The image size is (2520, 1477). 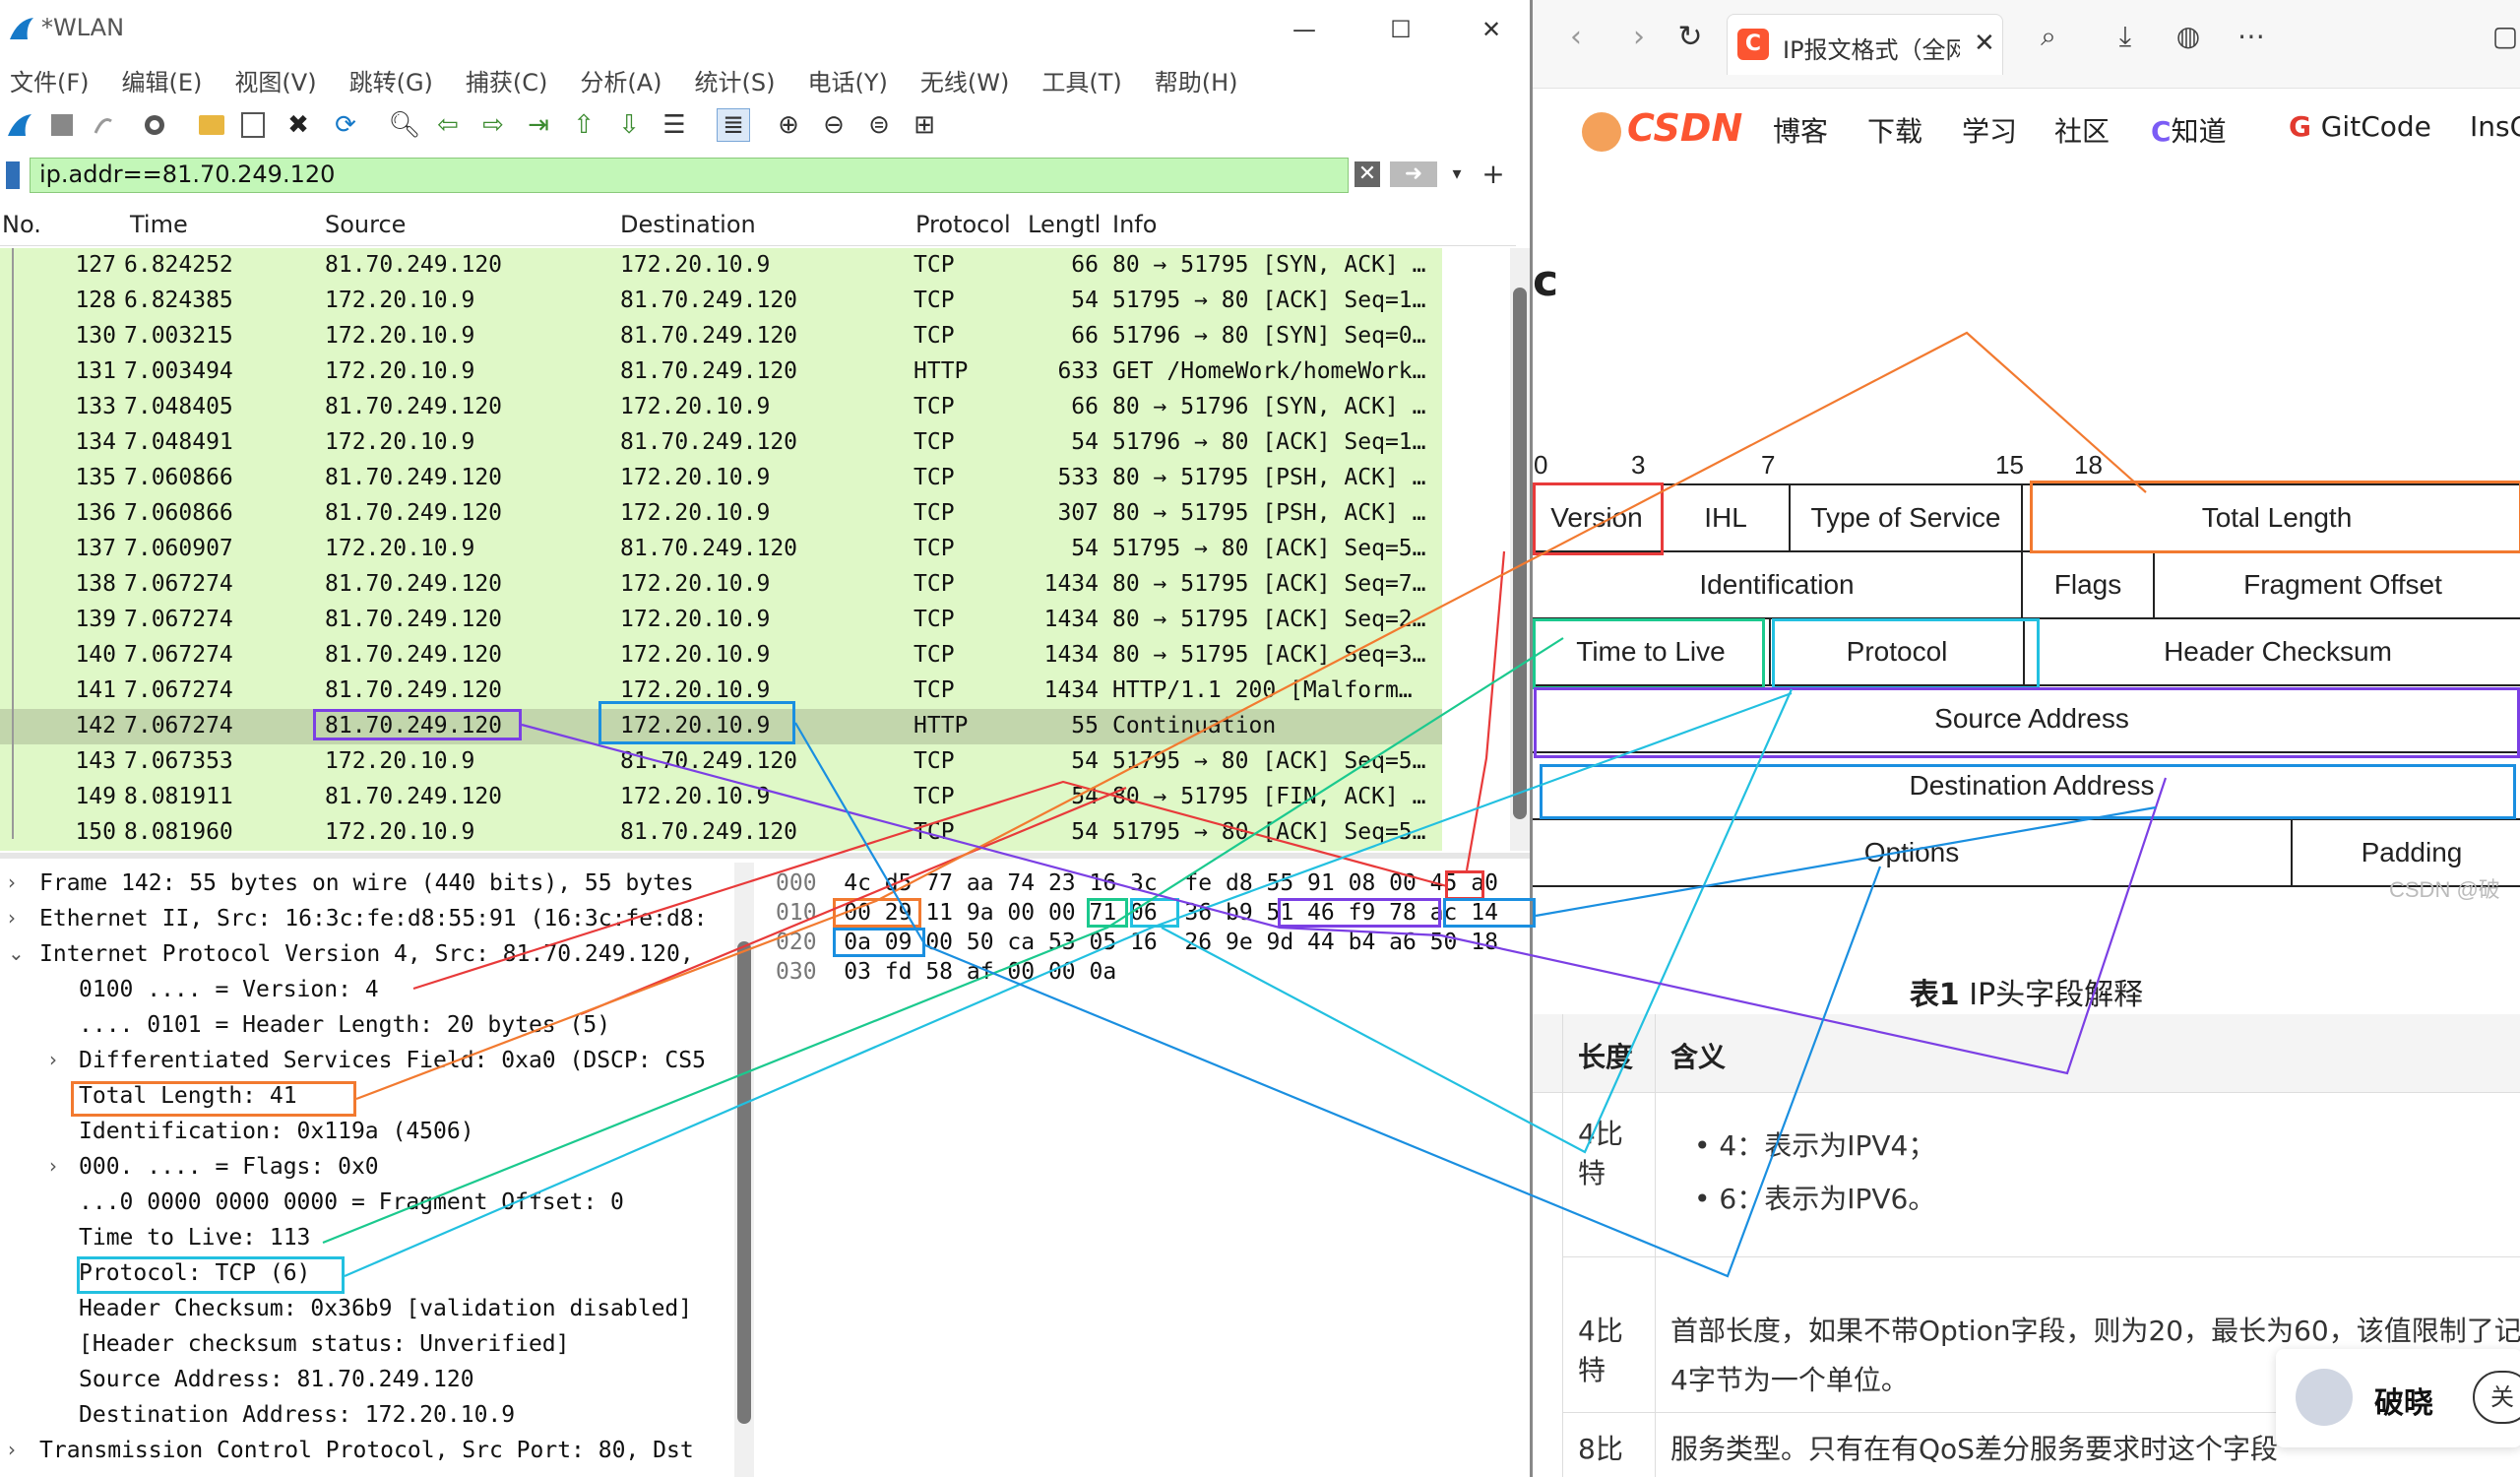 I want to click on nav-learn: 学习, so click(x=1989, y=130).